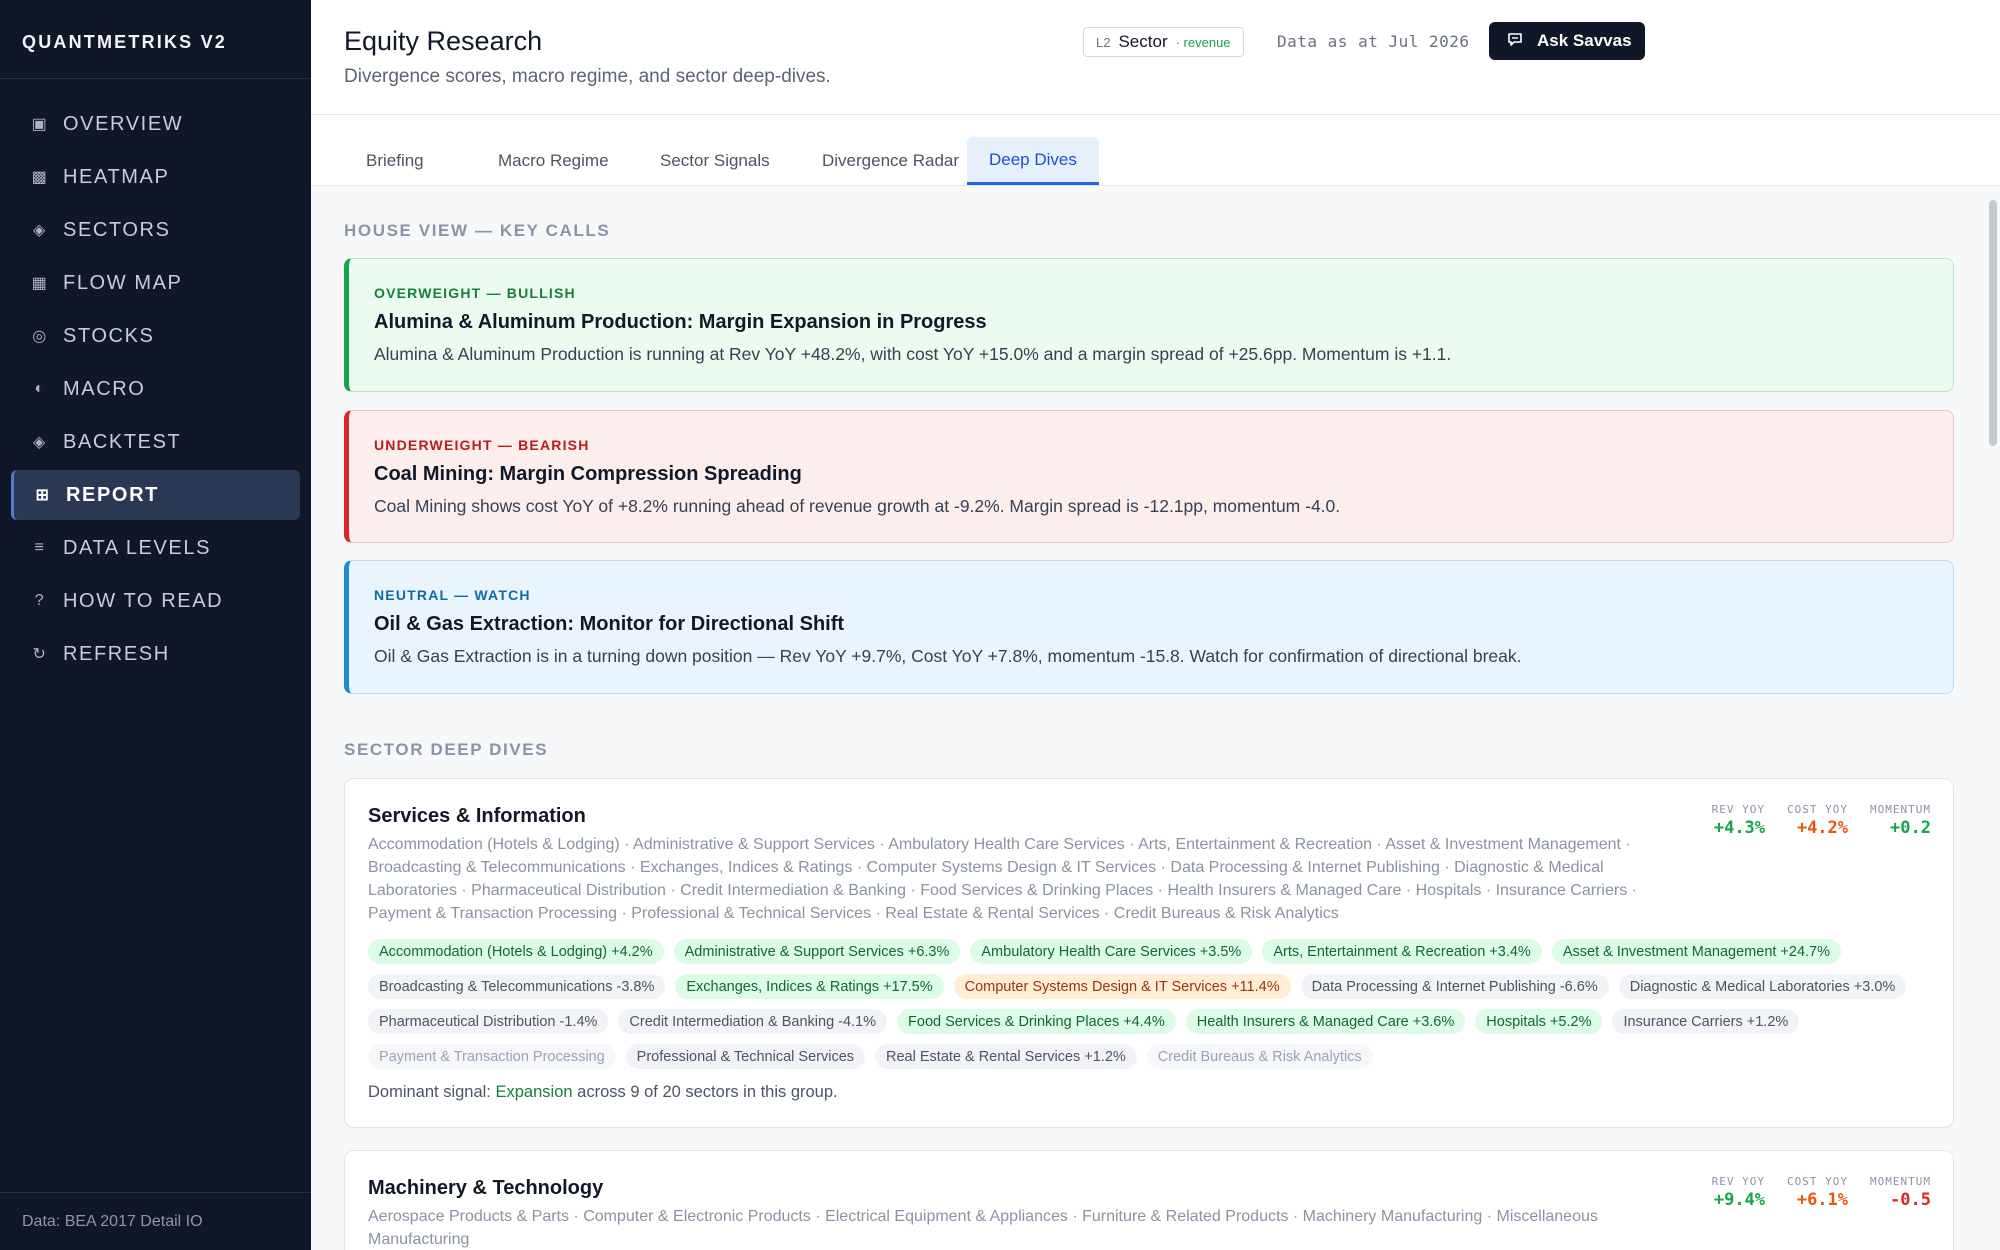 Image resolution: width=2000 pixels, height=1250 pixels. I want to click on overview-icon: ▣, so click(40, 124).